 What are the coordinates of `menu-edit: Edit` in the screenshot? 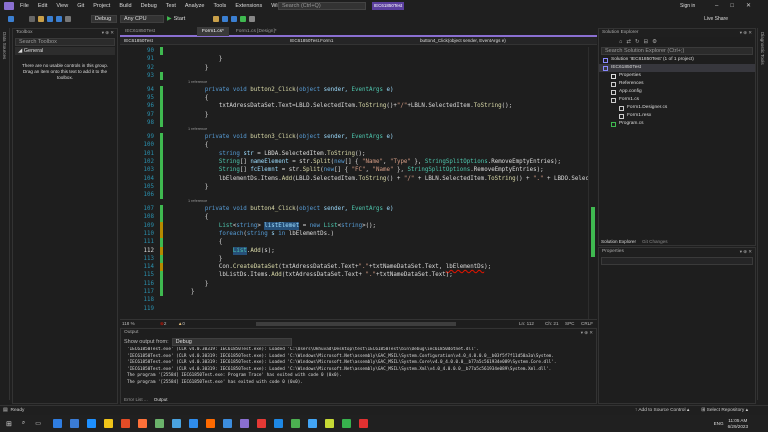 It's located at (42, 6).